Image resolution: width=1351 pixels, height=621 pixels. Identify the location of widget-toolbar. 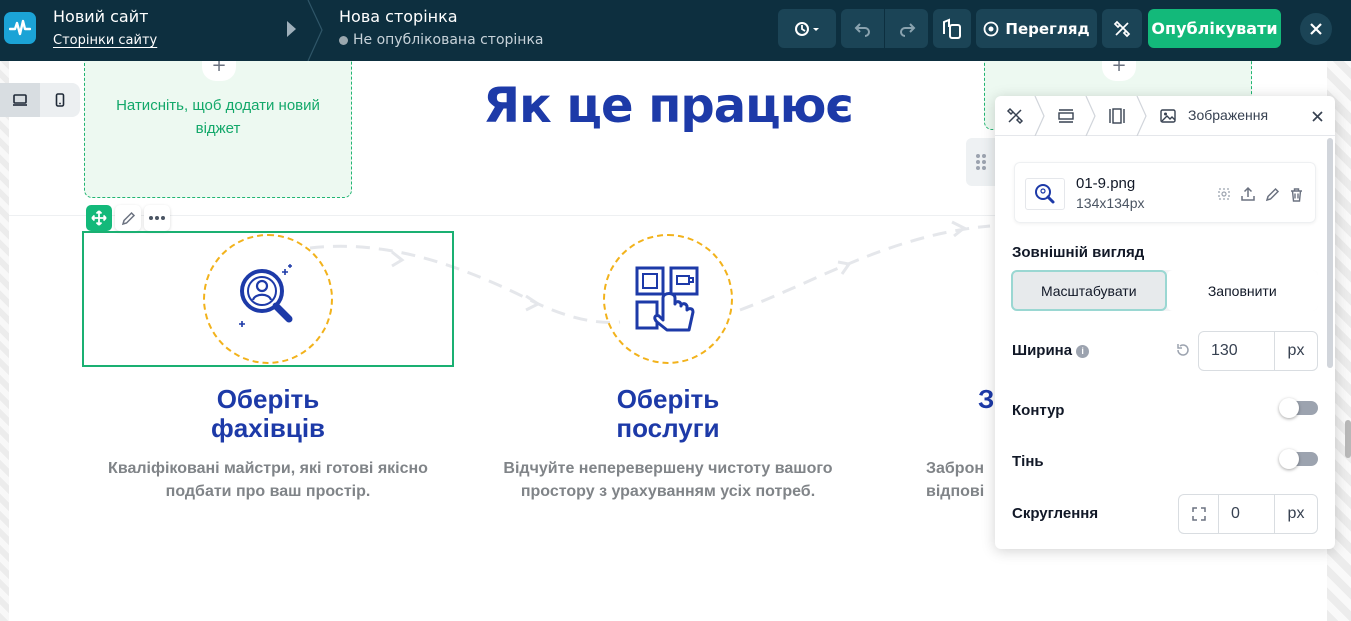
(128, 218).